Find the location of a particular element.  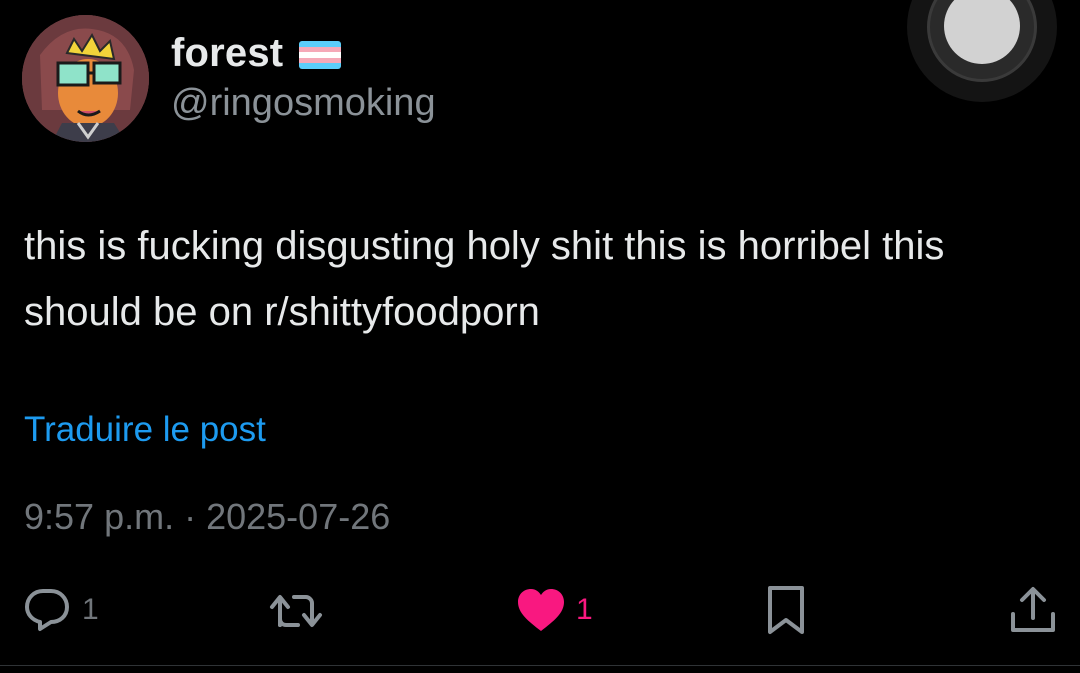

repost-icon is located at coordinates (296, 611).